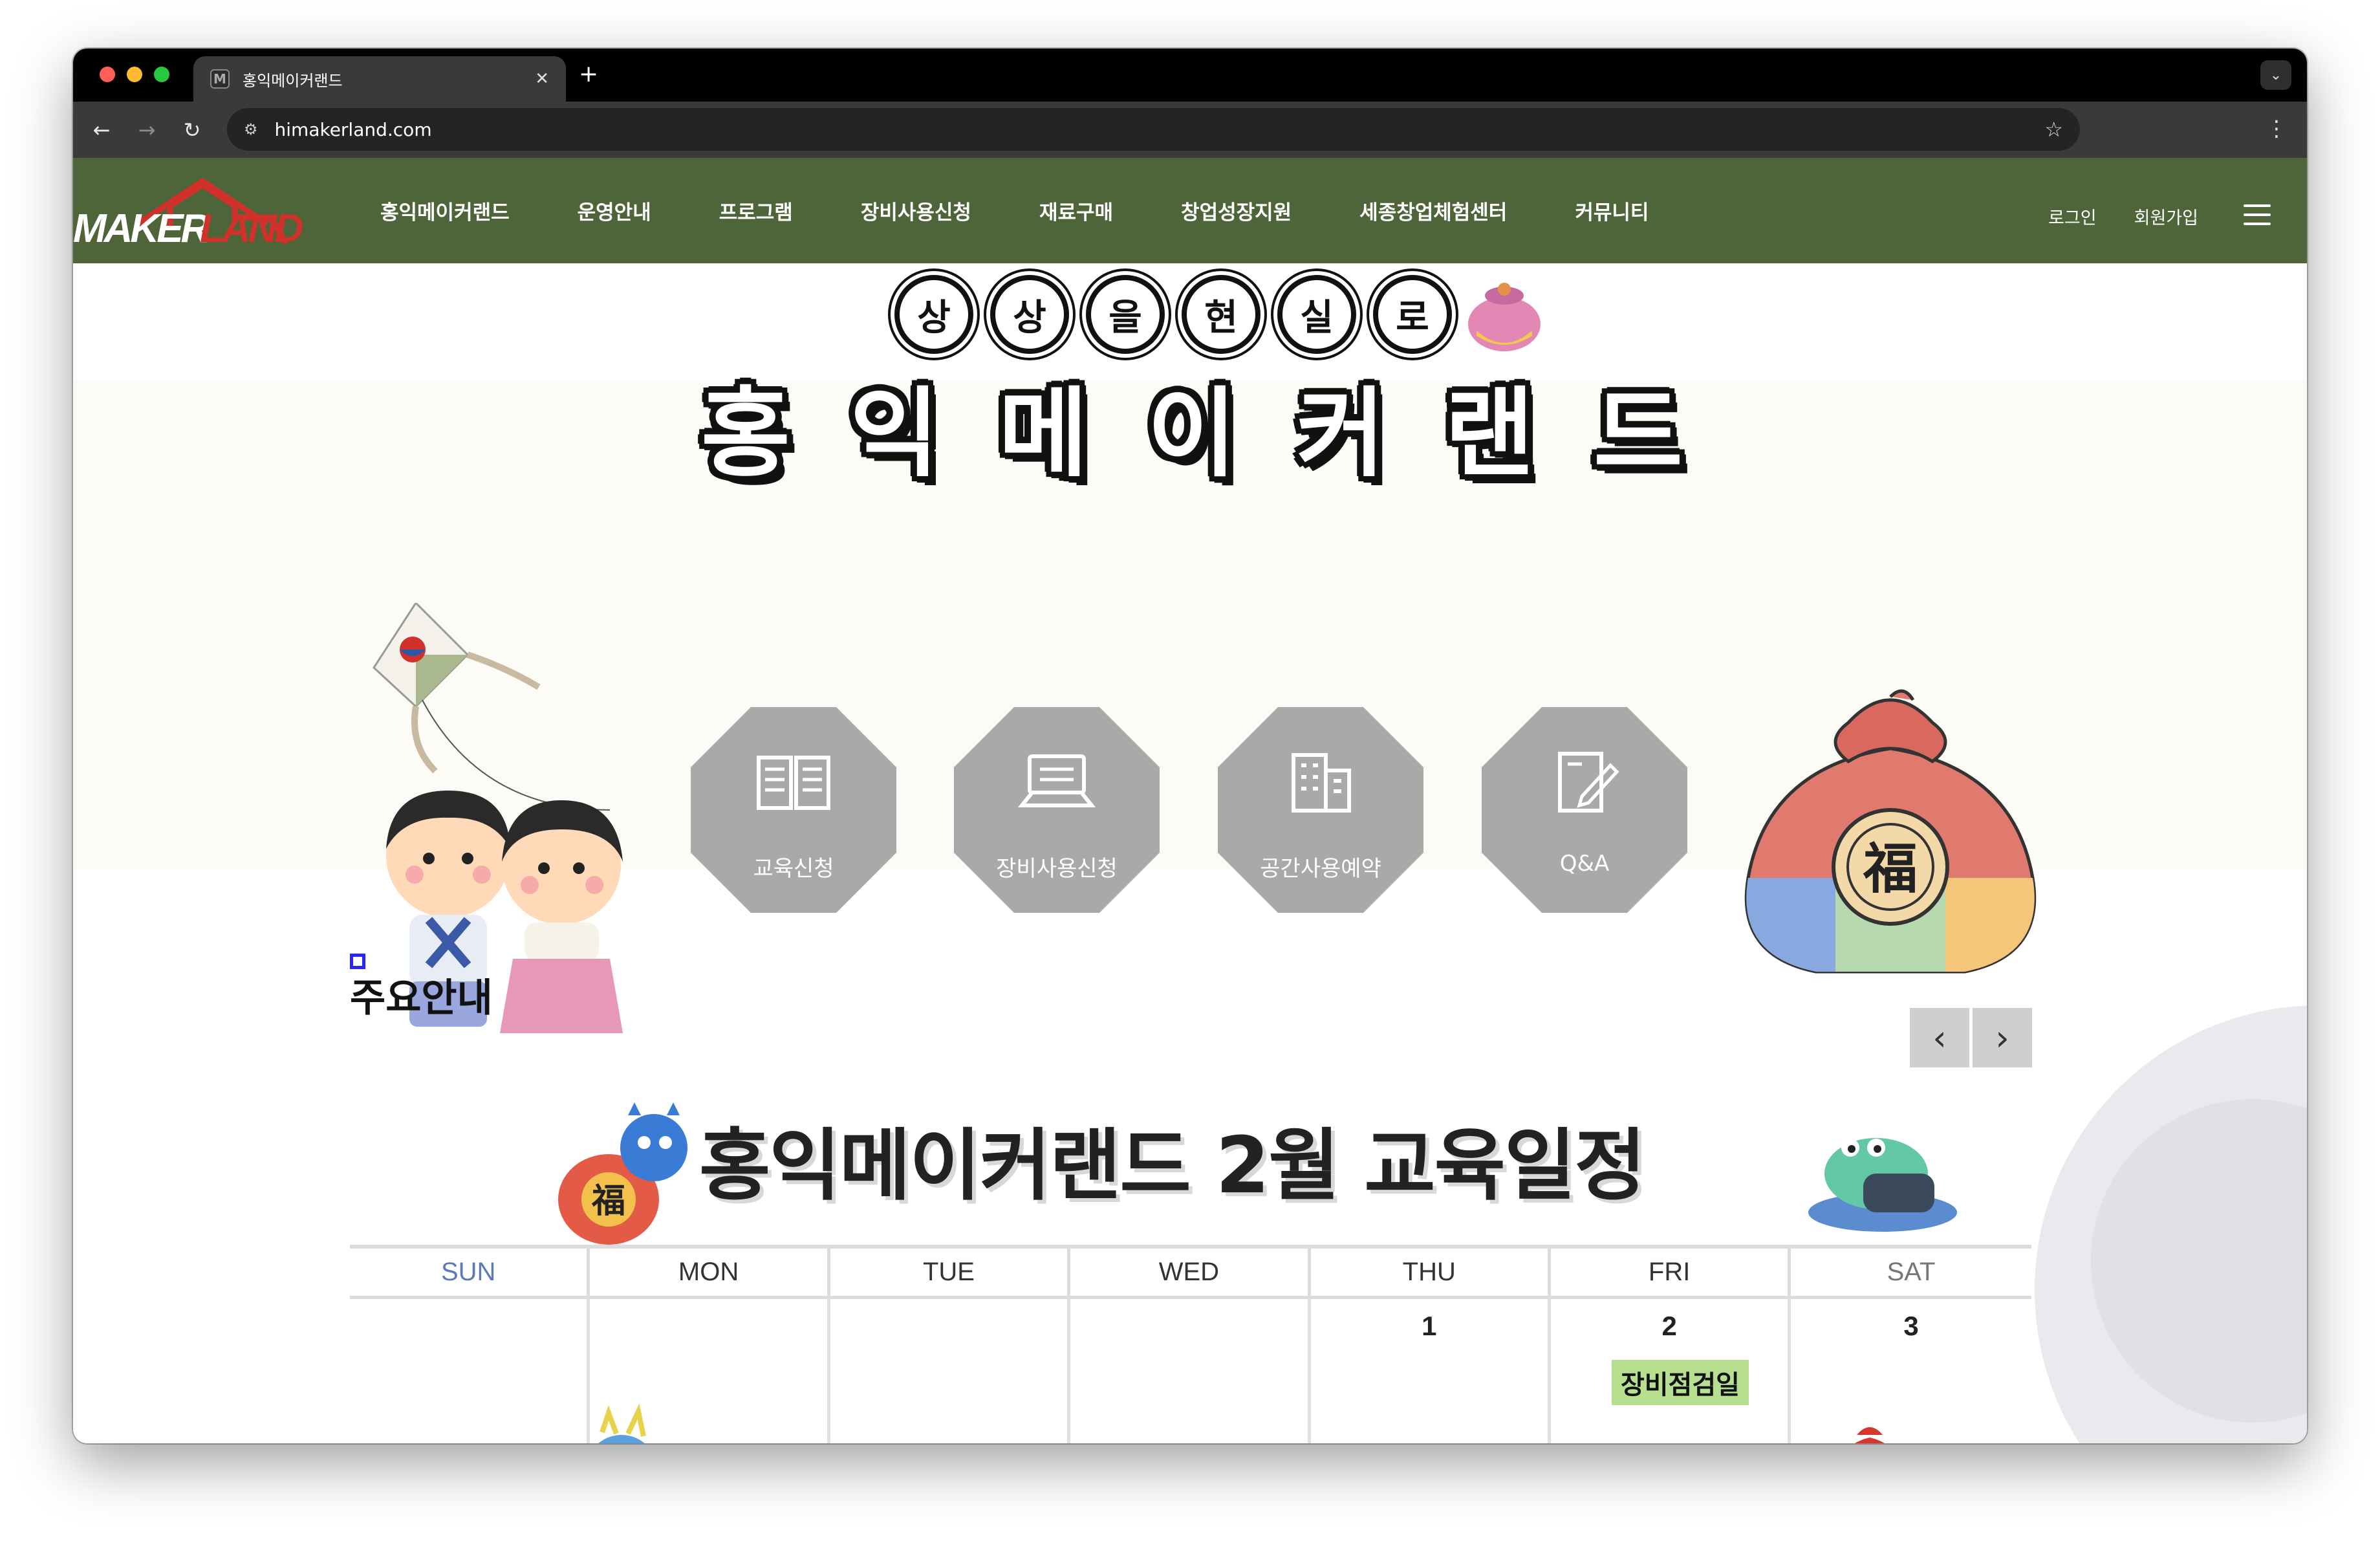  Describe the element at coordinates (141, 228) in the screenshot. I see `logo-text-maker: MAKER` at that location.